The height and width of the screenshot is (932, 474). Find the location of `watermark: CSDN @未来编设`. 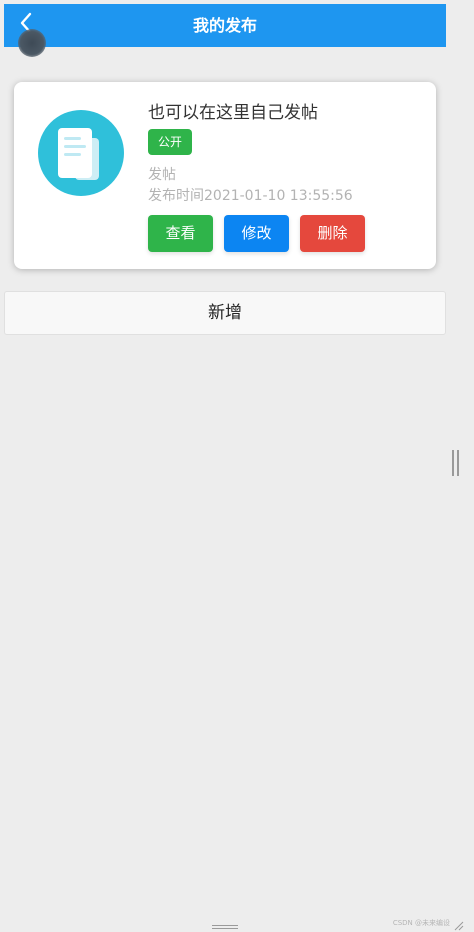

watermark: CSDN @未来编设 is located at coordinates (421, 923).